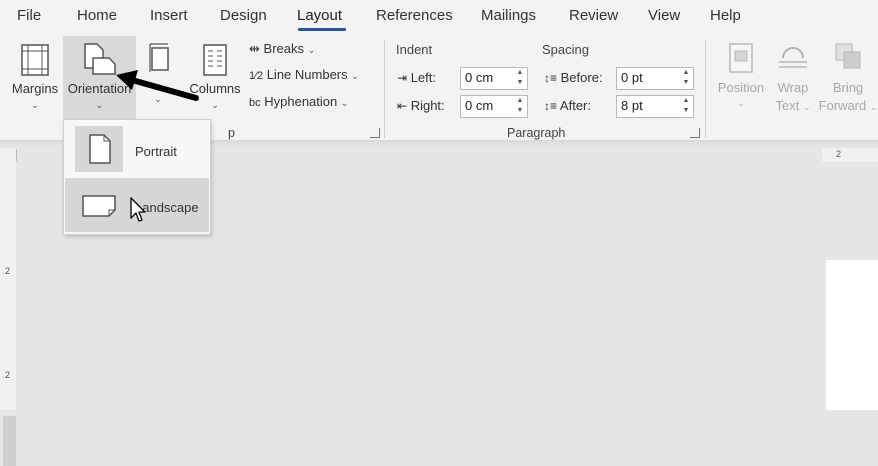 The image size is (878, 466). What do you see at coordinates (256, 76) in the screenshot?
I see `line-numbers-icon: 1⁄2` at bounding box center [256, 76].